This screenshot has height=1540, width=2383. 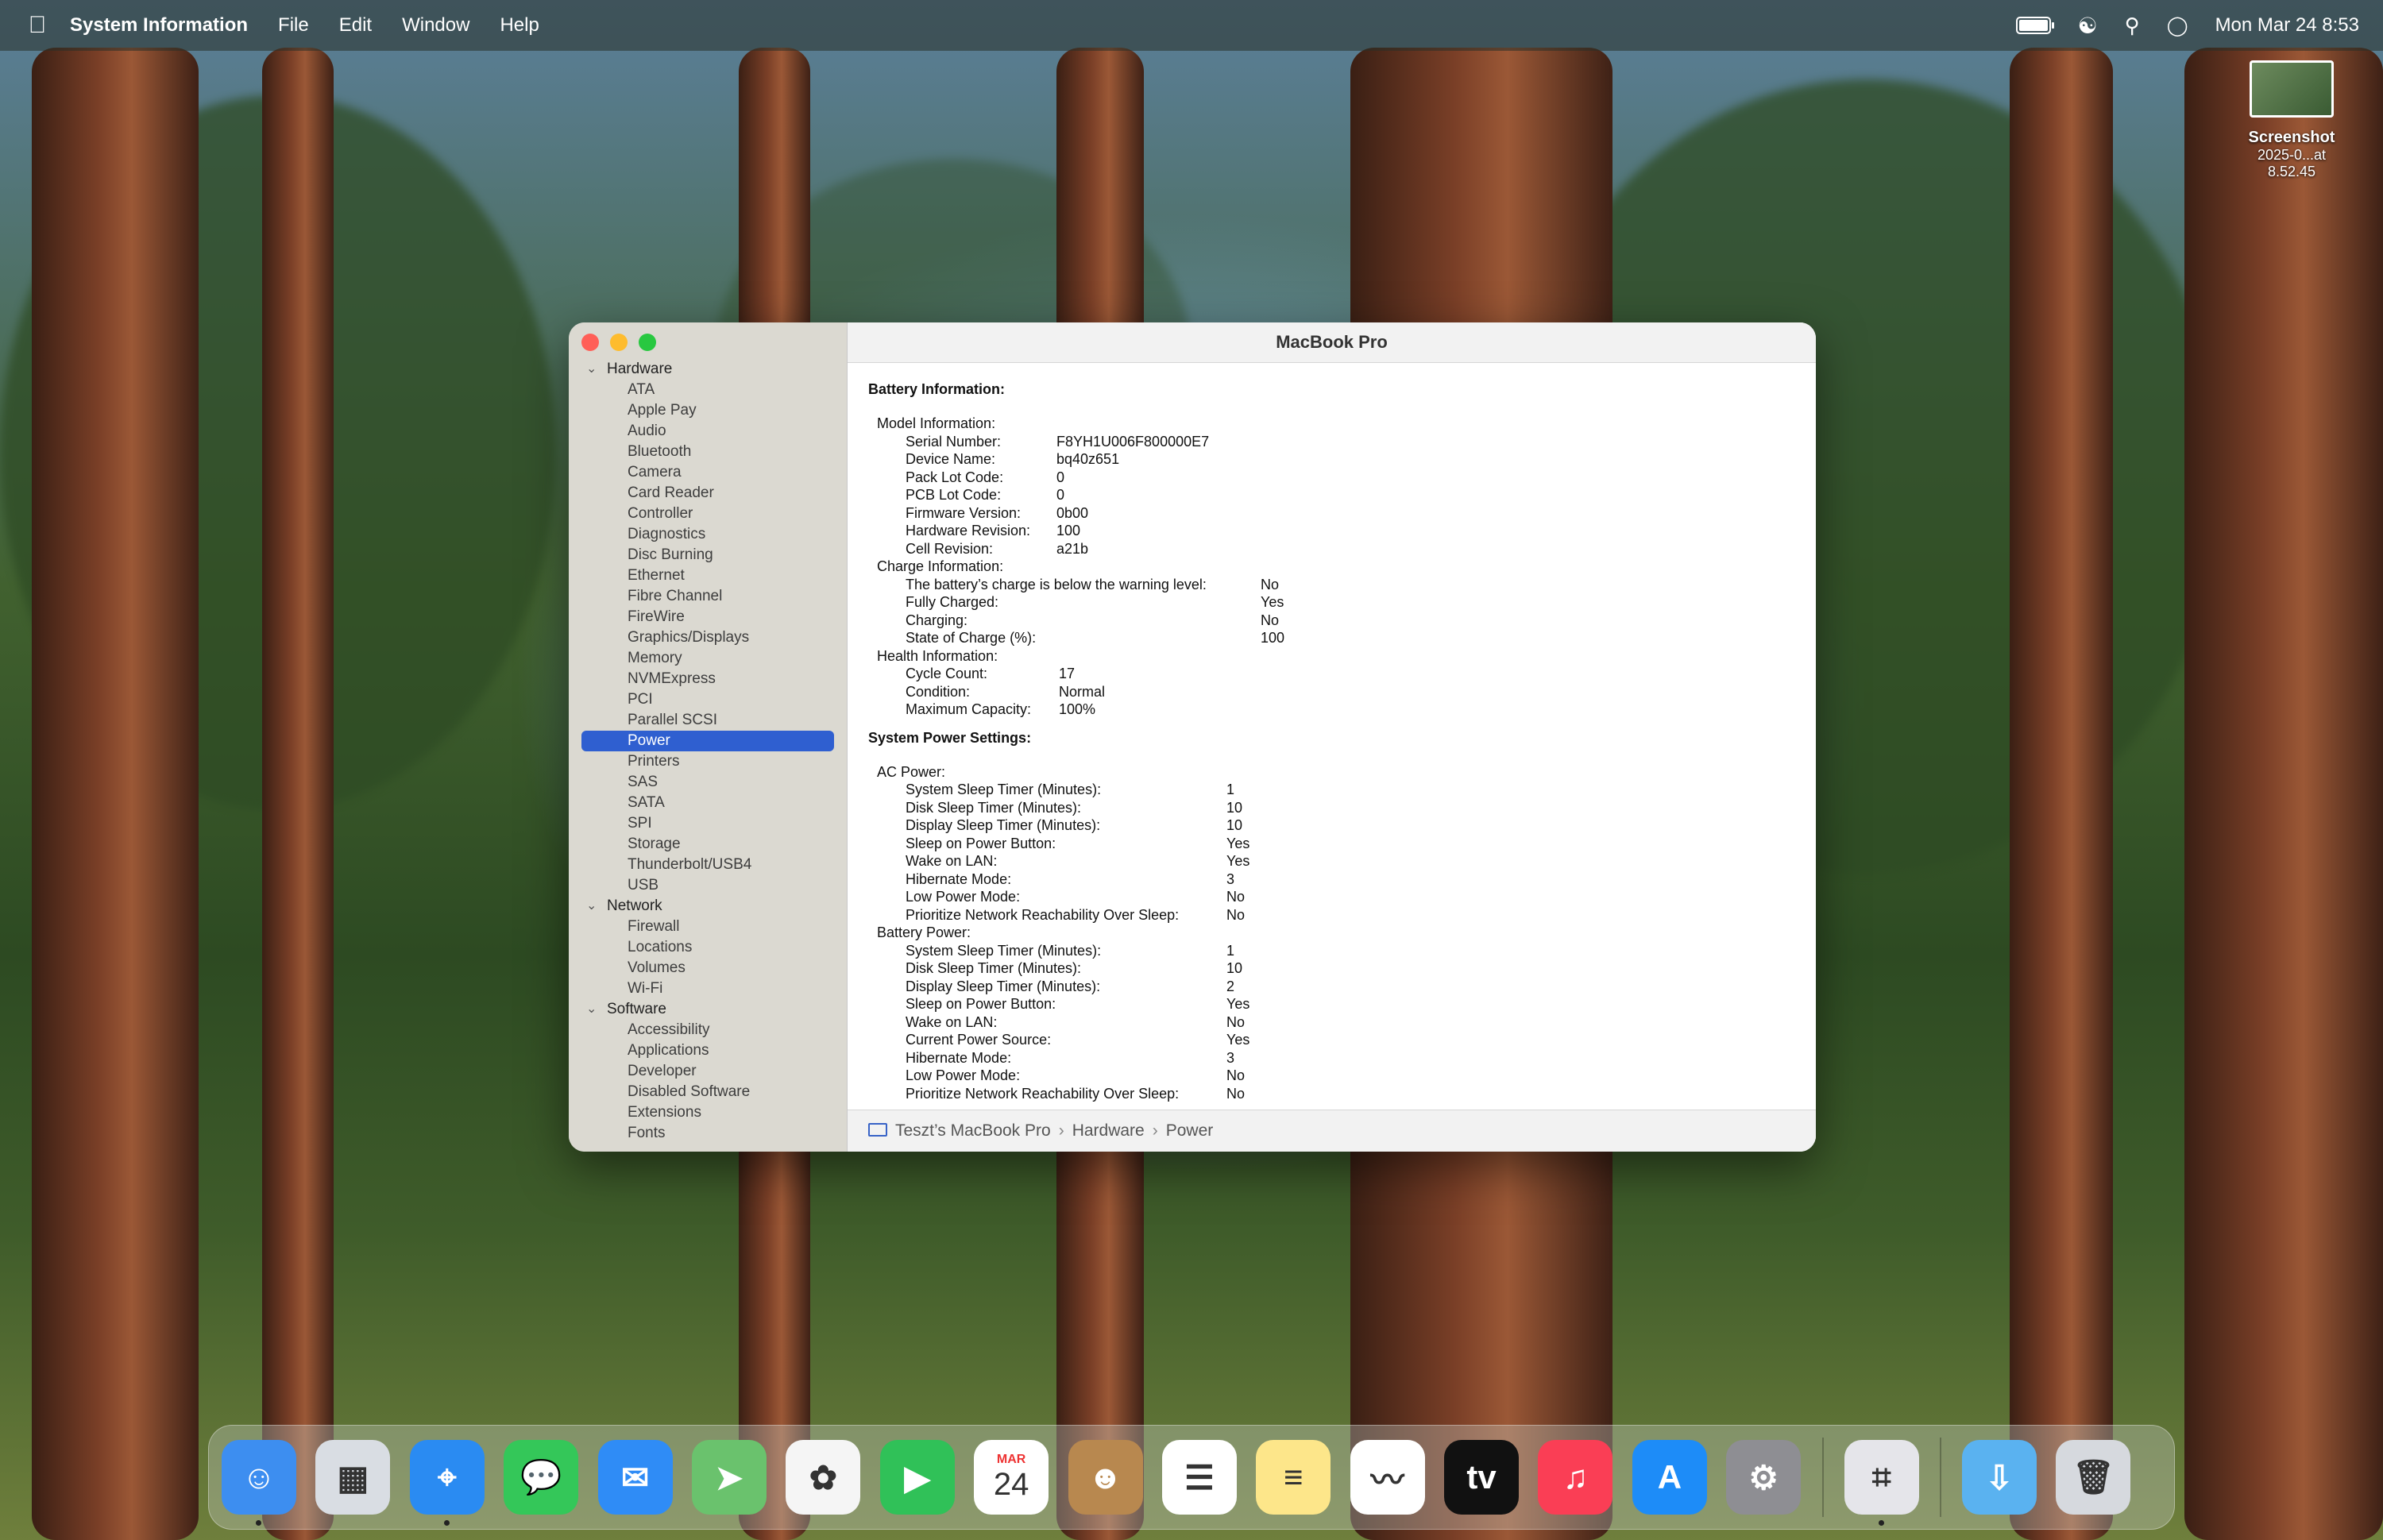 I want to click on sidebar-item-thunderbolt-usb4: Thunderbolt/USB4, so click(x=708, y=865).